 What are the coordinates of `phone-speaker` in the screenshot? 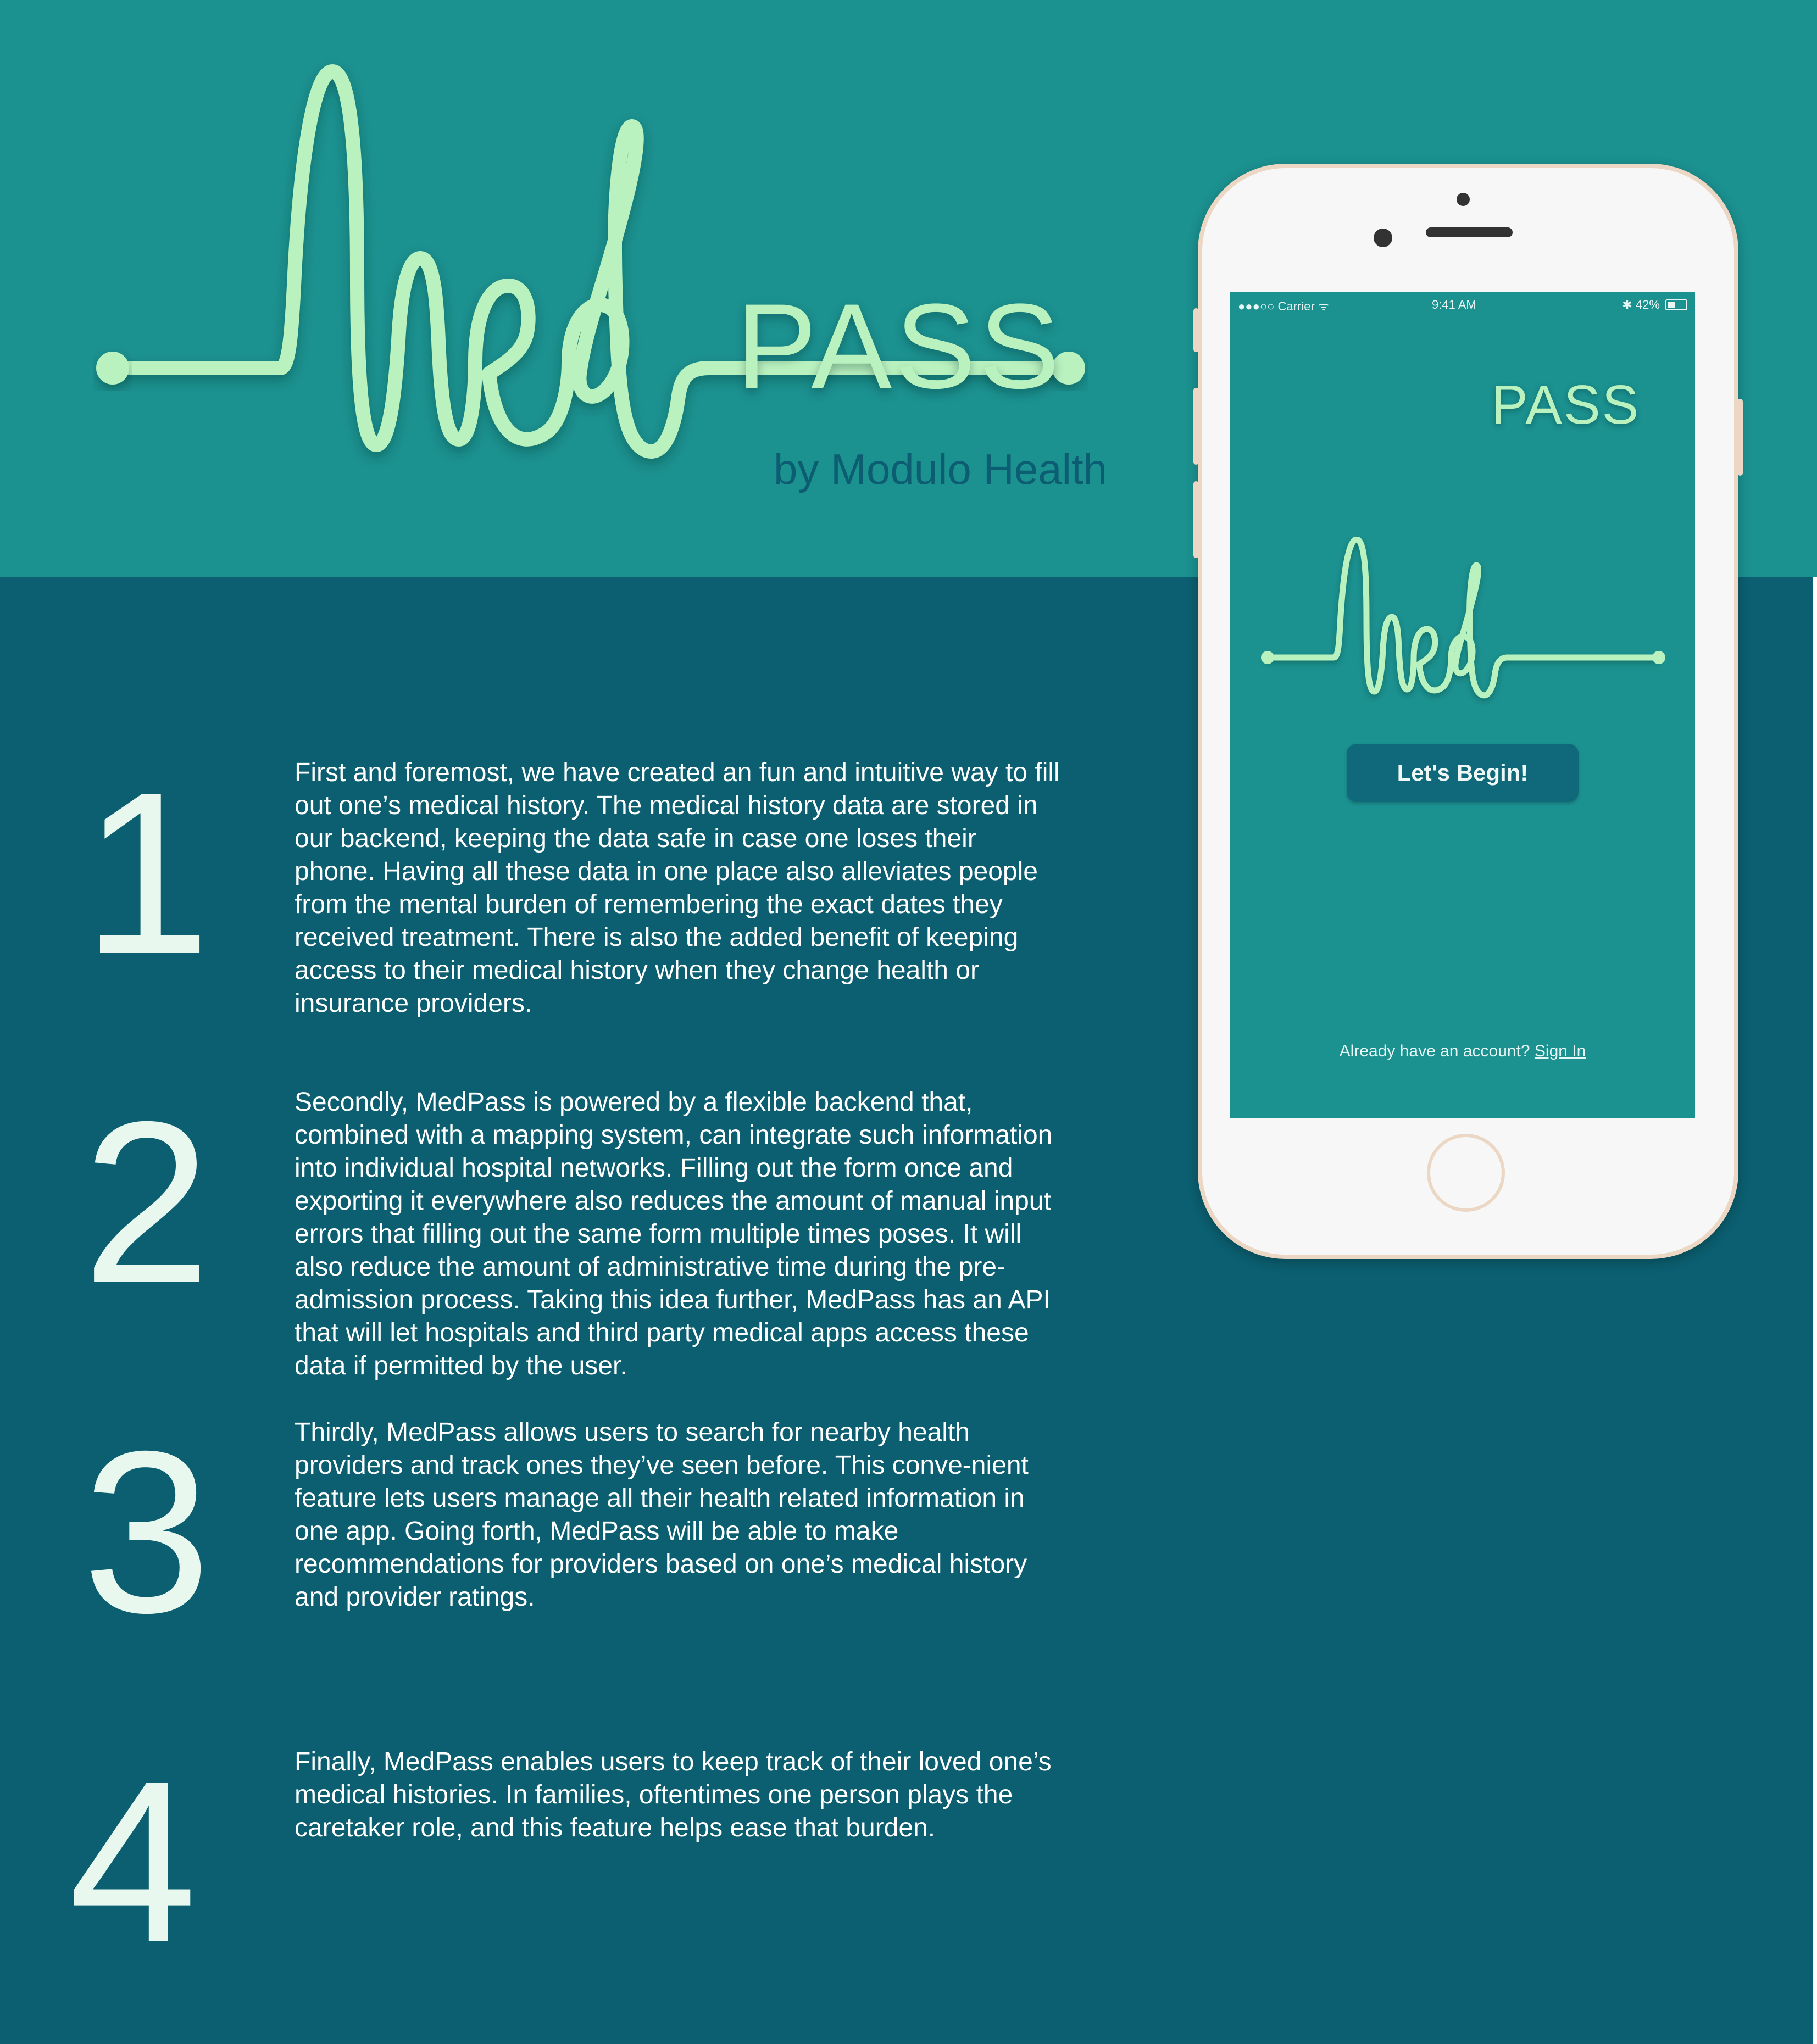 It's located at (1469, 232).